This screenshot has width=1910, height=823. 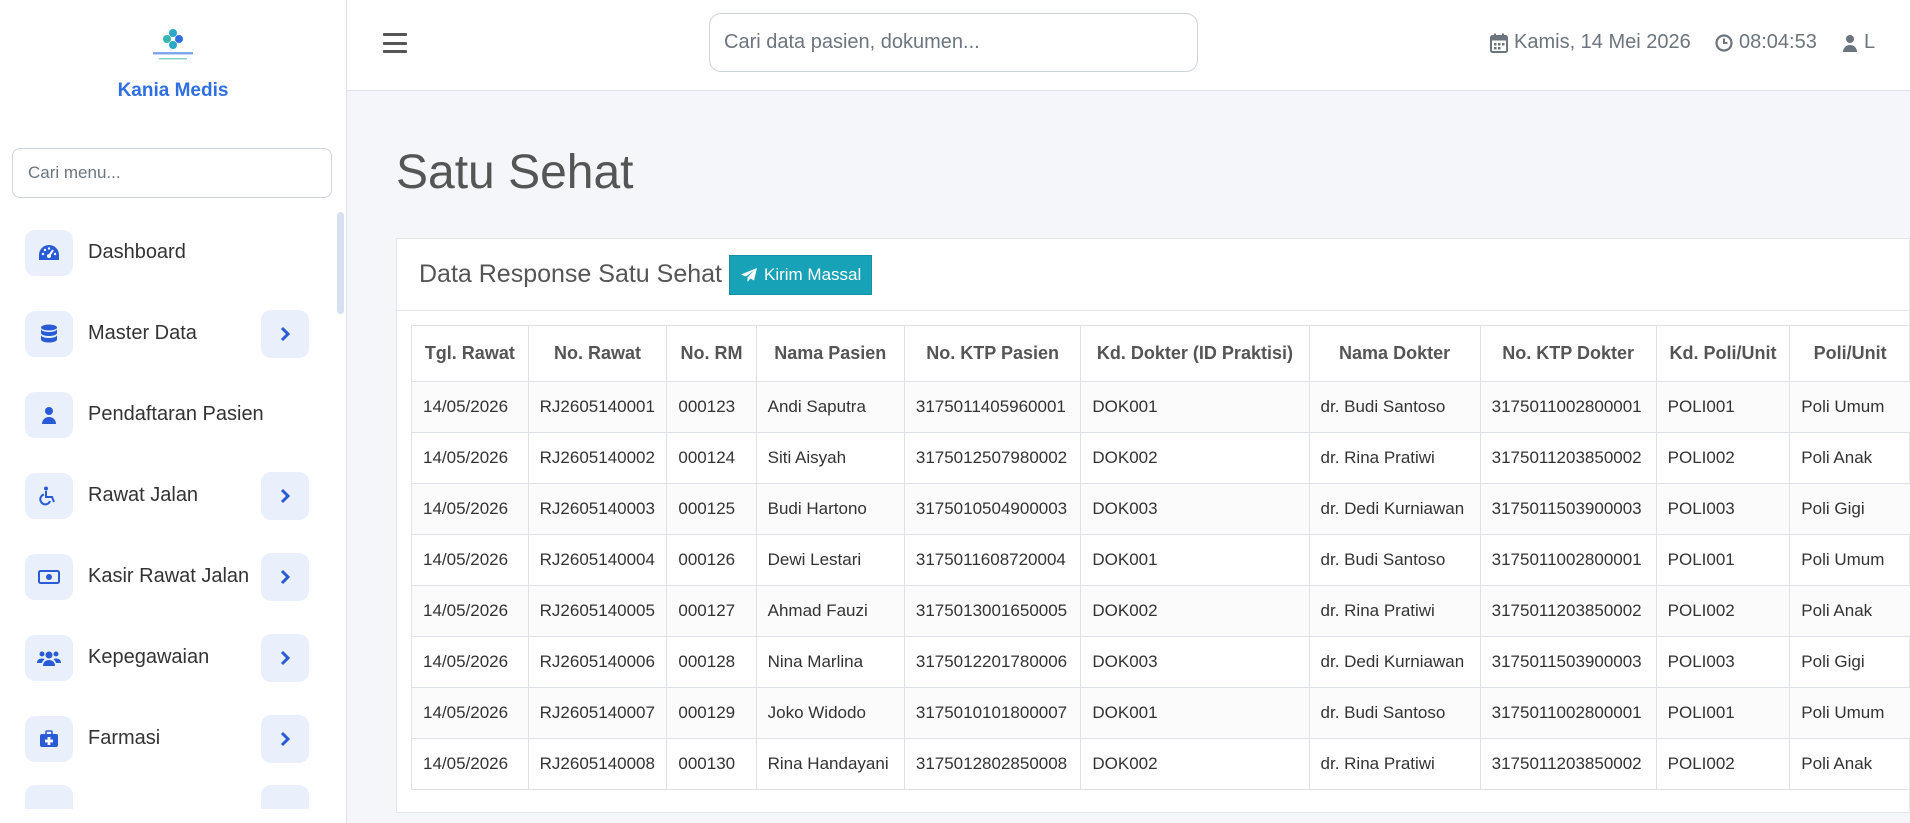 I want to click on sidebar-item-label: Kepegawaian, so click(x=149, y=657).